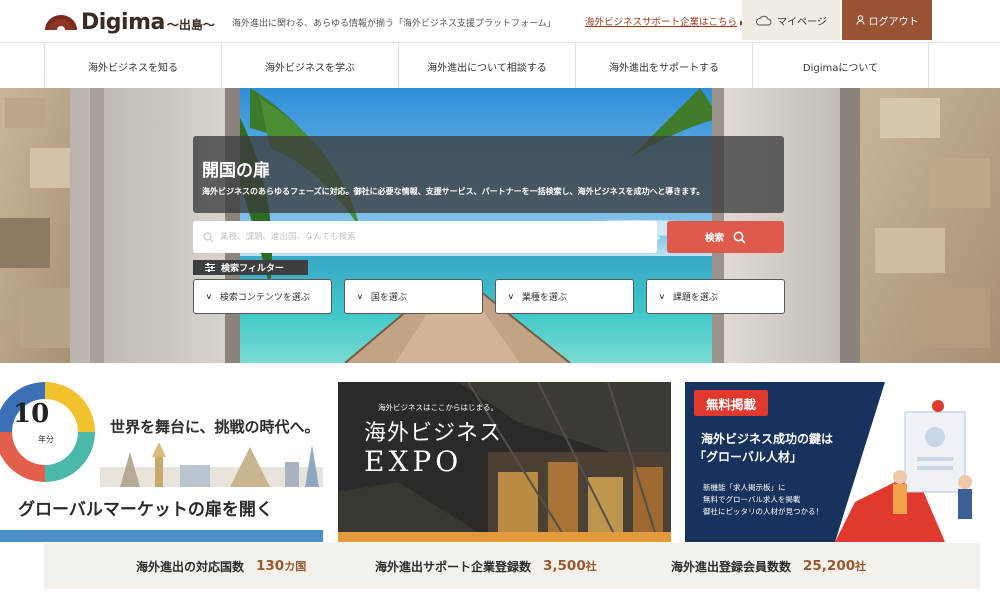 Image resolution: width=1000 pixels, height=598 pixels. I want to click on stat-label: 海外進出の対応国数, so click(190, 566).